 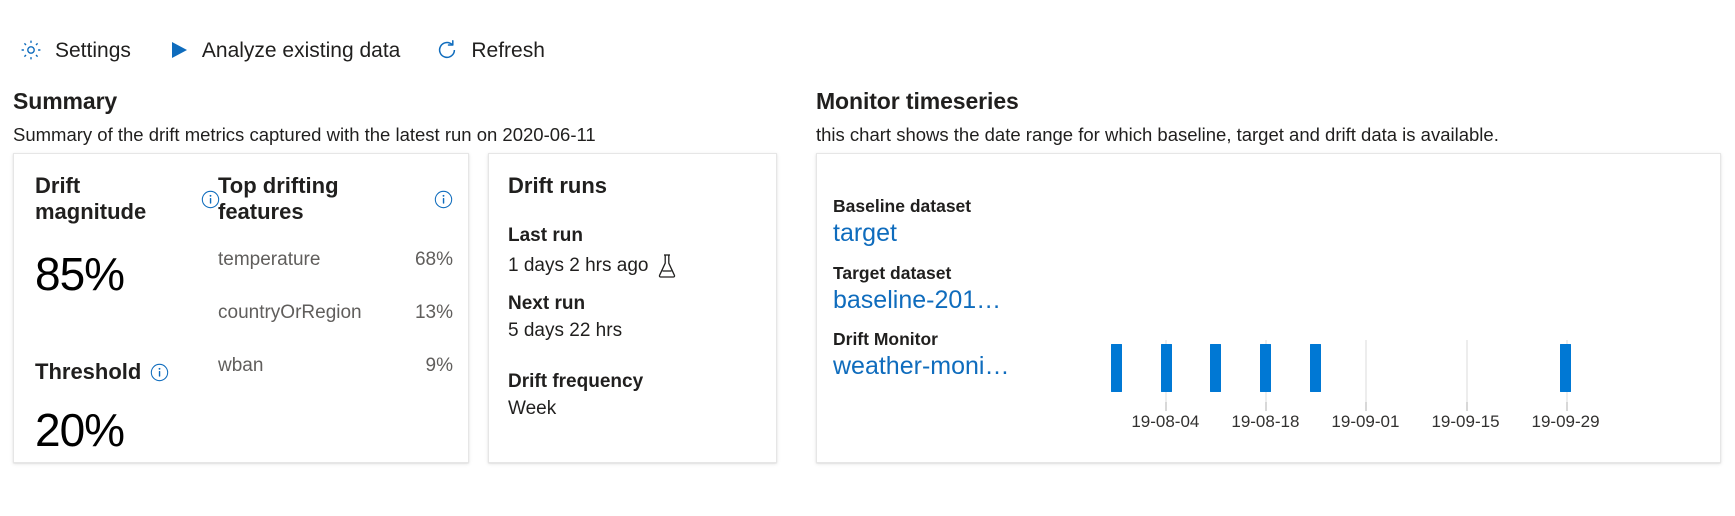 What do you see at coordinates (578, 265) in the screenshot?
I see `last-run-value: 1 days 2 hrs ago` at bounding box center [578, 265].